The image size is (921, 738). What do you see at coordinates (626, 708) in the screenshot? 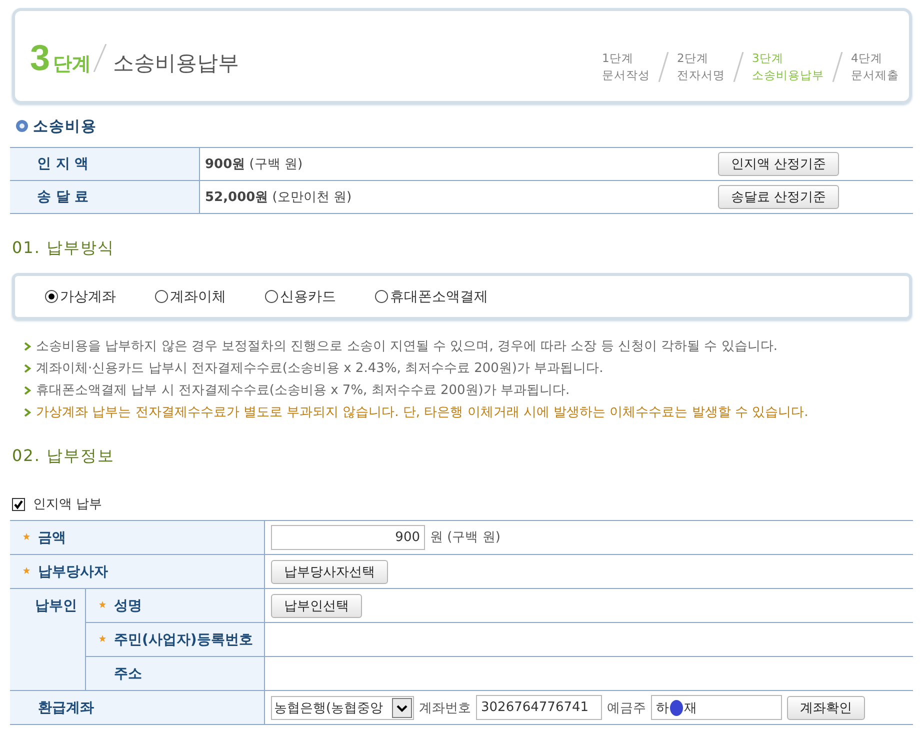
I see `field-label: 예금주` at bounding box center [626, 708].